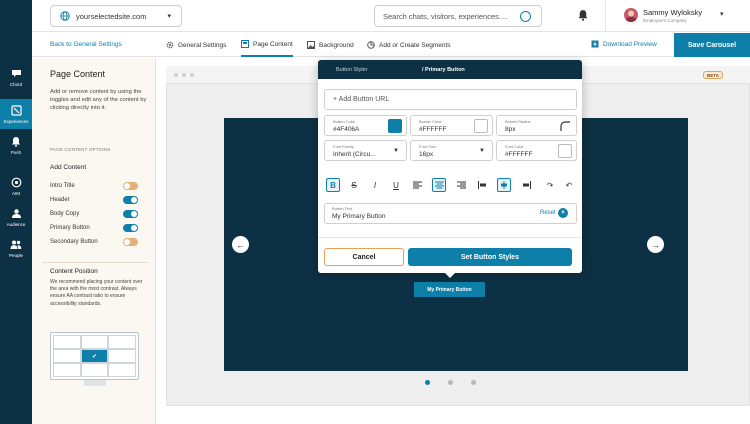 The height and width of the screenshot is (424, 750). I want to click on body-copy-toggle, so click(130, 214).